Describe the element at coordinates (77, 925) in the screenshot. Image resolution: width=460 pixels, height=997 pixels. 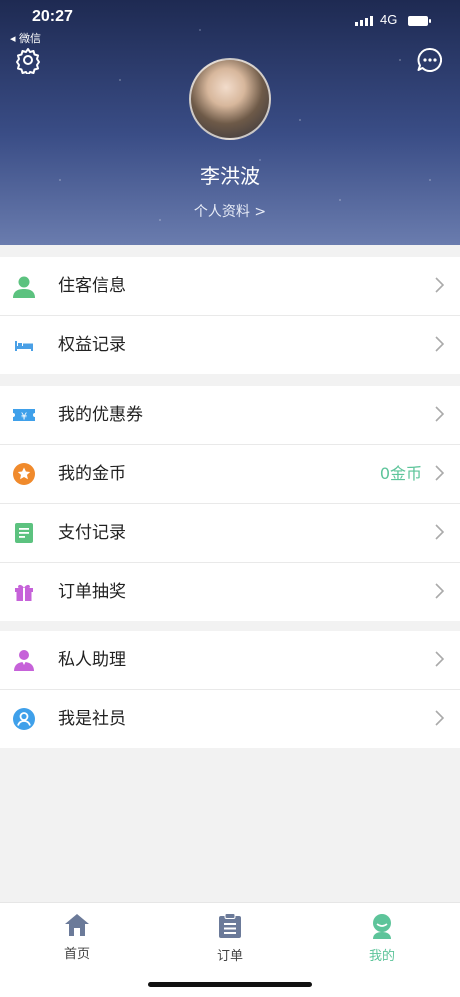
I see `home-icon` at that location.